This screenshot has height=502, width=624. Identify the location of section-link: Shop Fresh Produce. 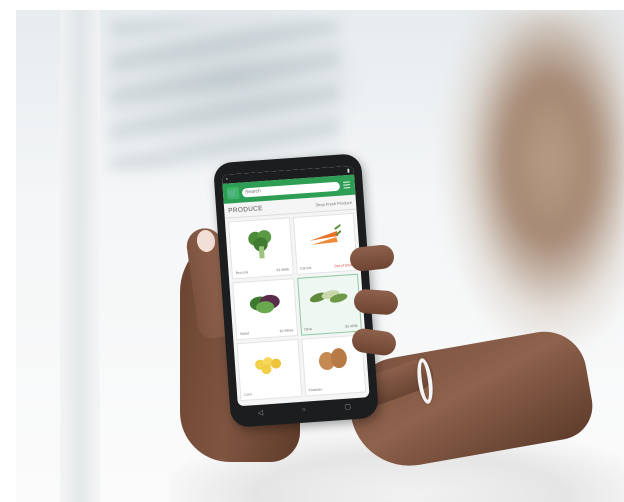
(333, 203).